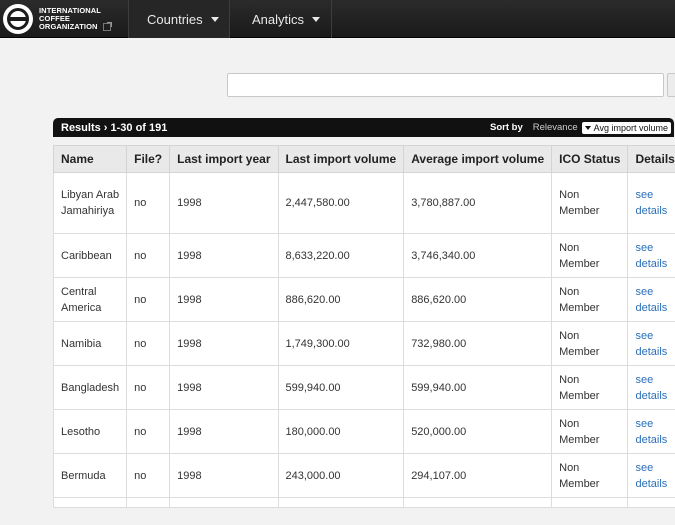  I want to click on cell-name: Libyan Arab Jamahiriya, so click(90, 203).